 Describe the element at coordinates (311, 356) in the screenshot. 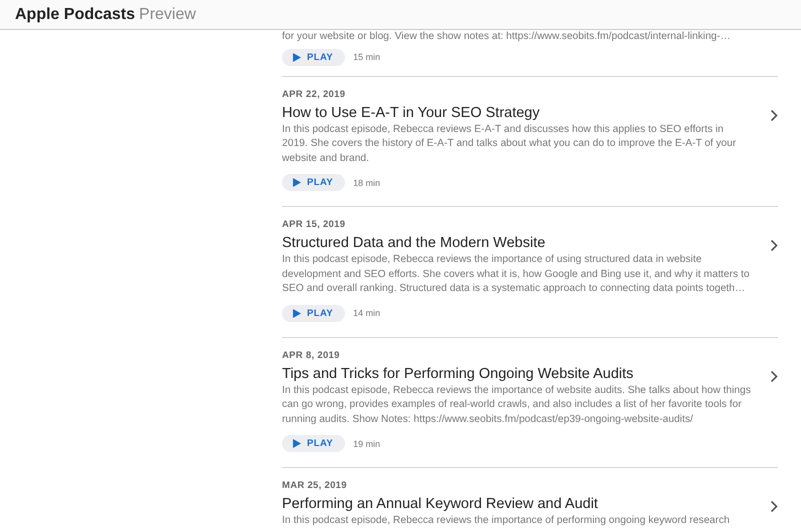

I see `episode-date: APR 8, 2019` at that location.